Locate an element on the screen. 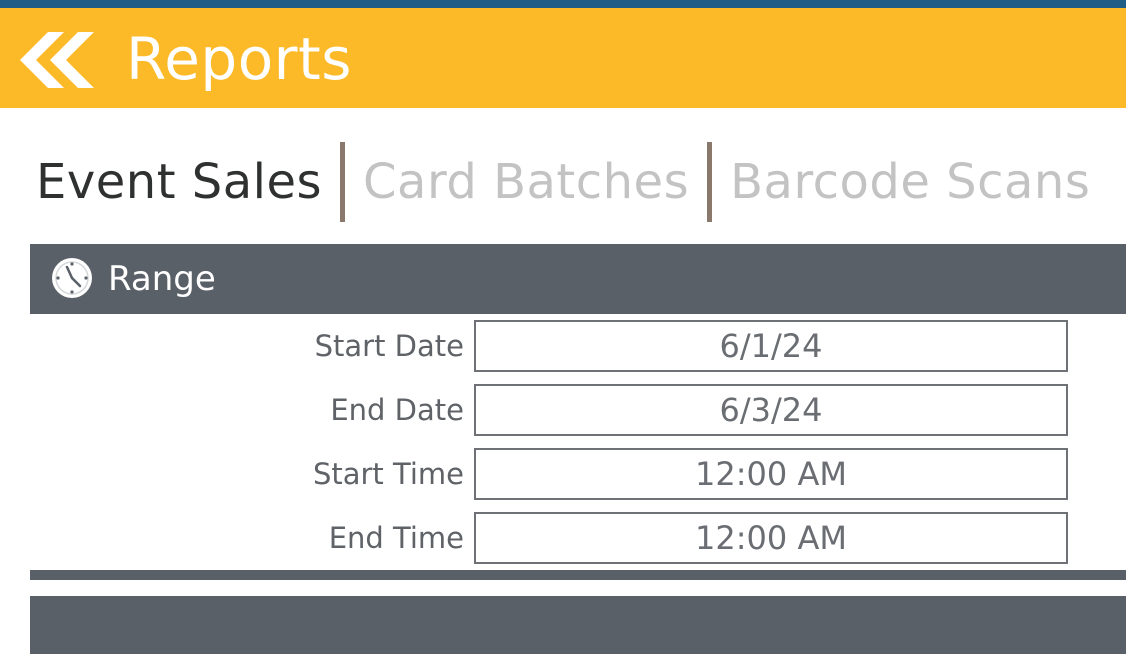  tab-event-sales: Event Sales is located at coordinates (179, 182).